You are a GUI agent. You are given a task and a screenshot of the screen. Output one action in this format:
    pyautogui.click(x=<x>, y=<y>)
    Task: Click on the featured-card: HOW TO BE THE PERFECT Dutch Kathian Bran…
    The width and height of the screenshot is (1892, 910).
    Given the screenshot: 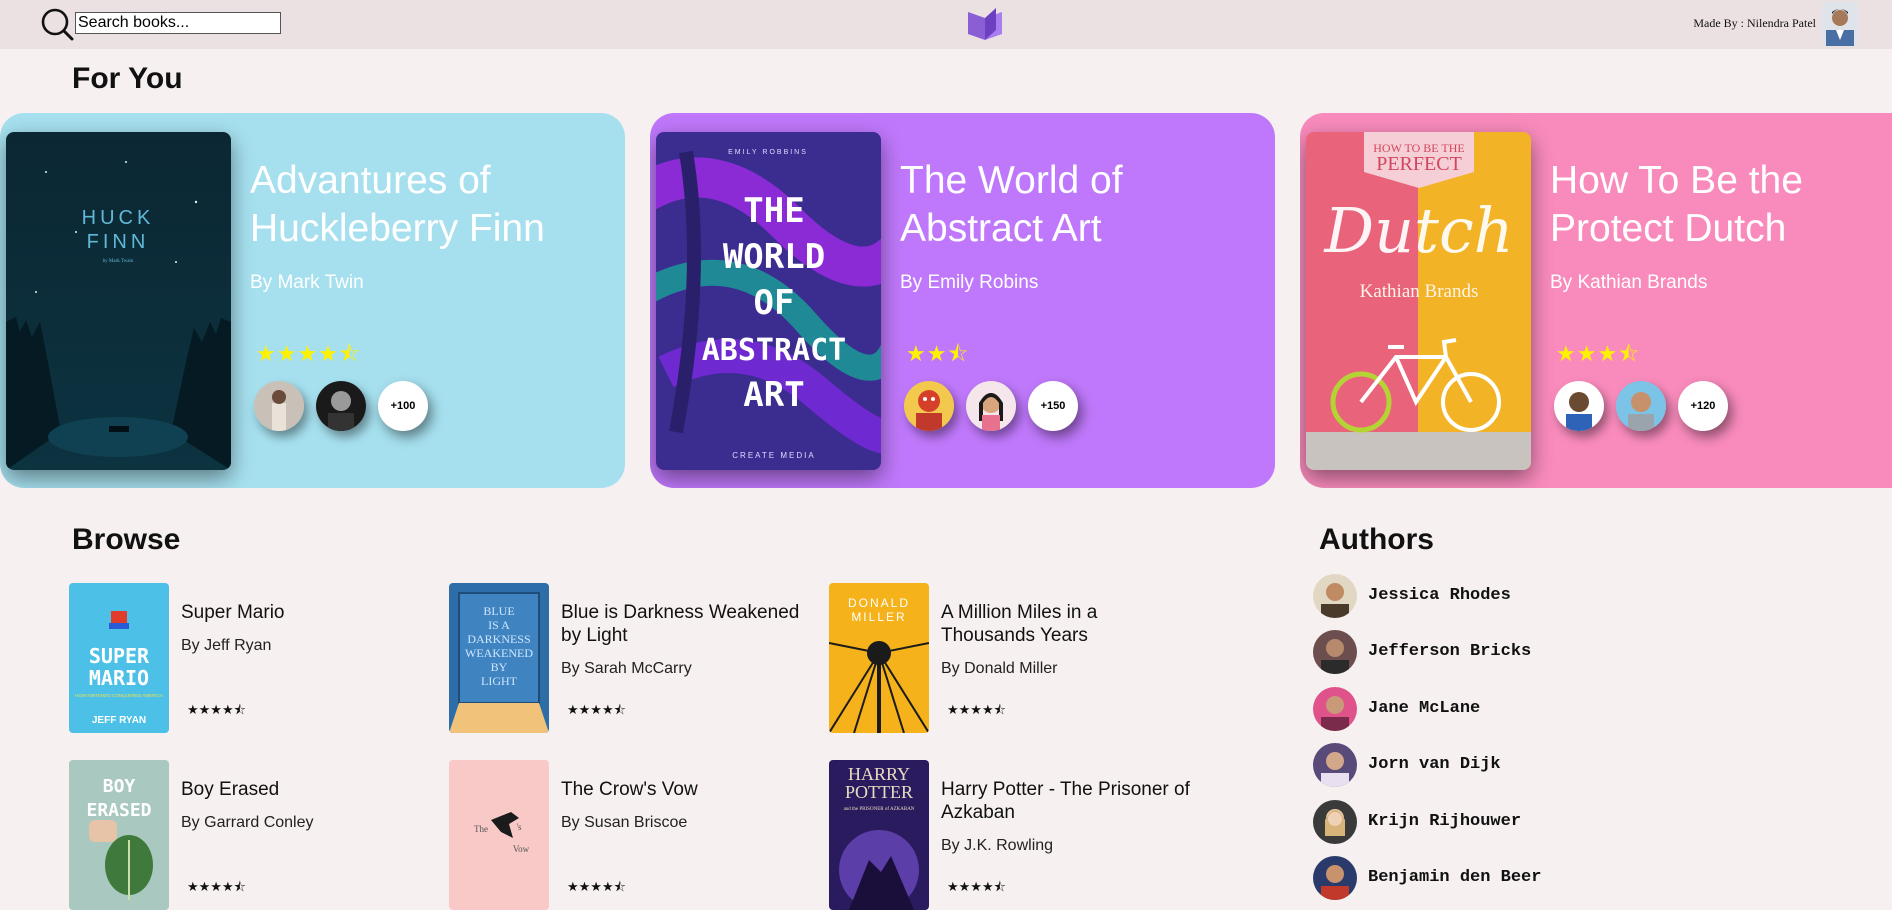 What is the action you would take?
    pyautogui.click(x=1596, y=300)
    